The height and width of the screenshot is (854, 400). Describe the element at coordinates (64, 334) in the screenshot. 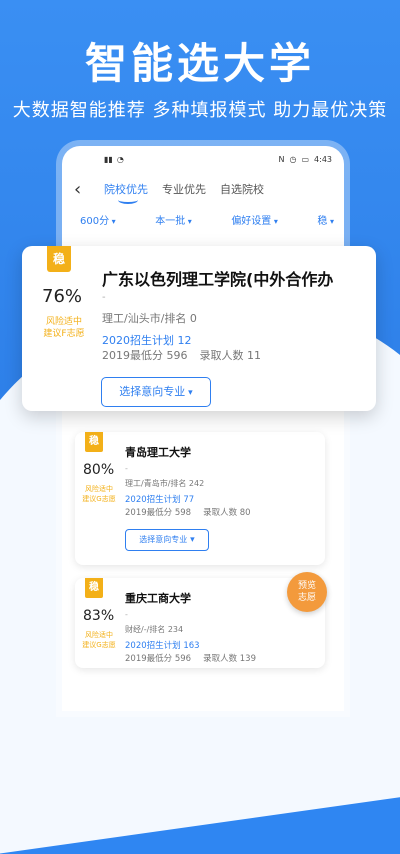

I see `suggestion-line: 建议F志愿` at that location.